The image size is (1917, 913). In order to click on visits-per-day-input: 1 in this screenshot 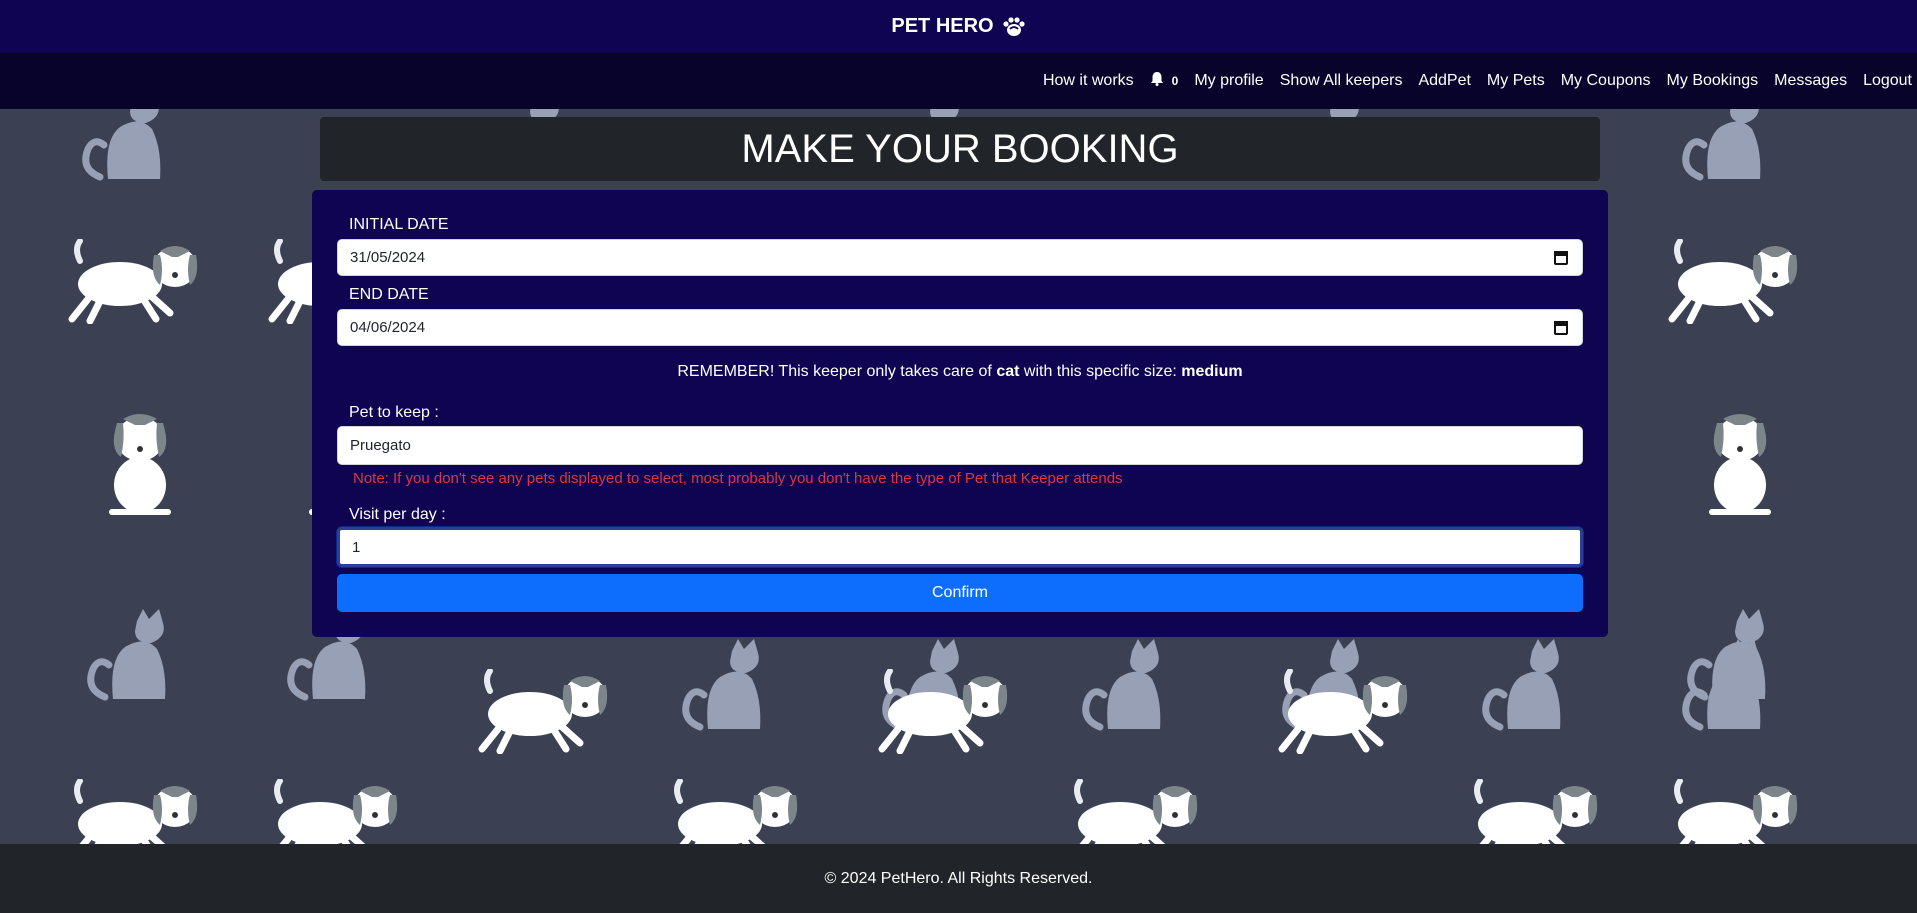, I will do `click(960, 547)`.